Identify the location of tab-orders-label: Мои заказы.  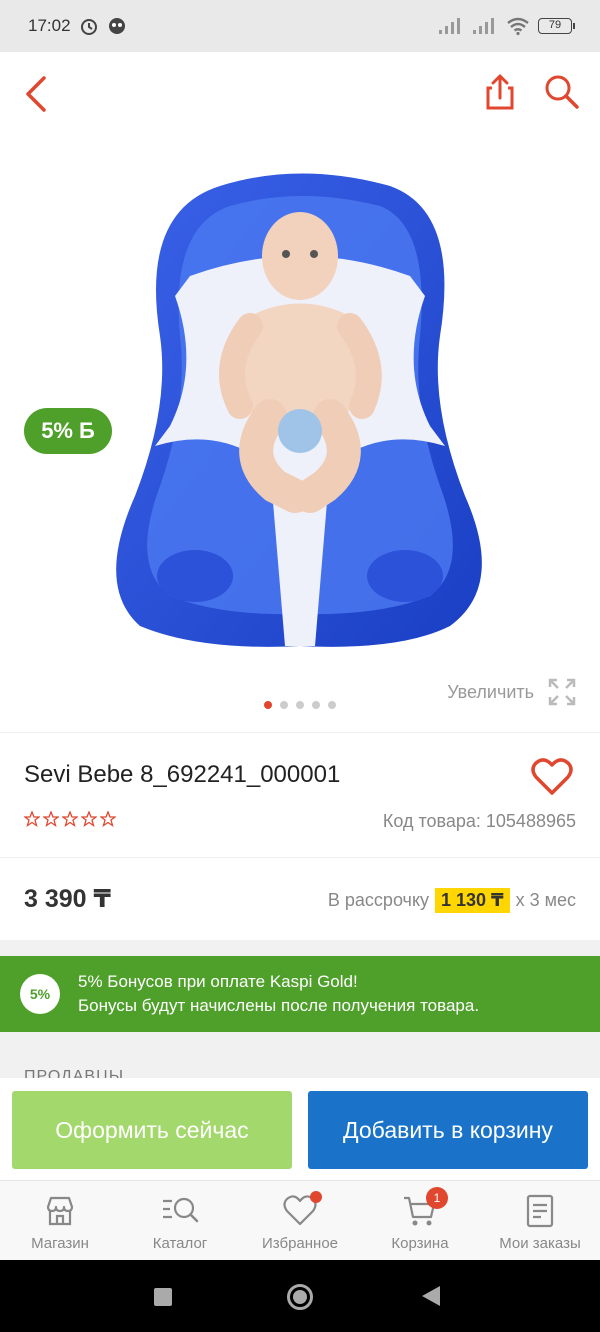
(540, 1243).